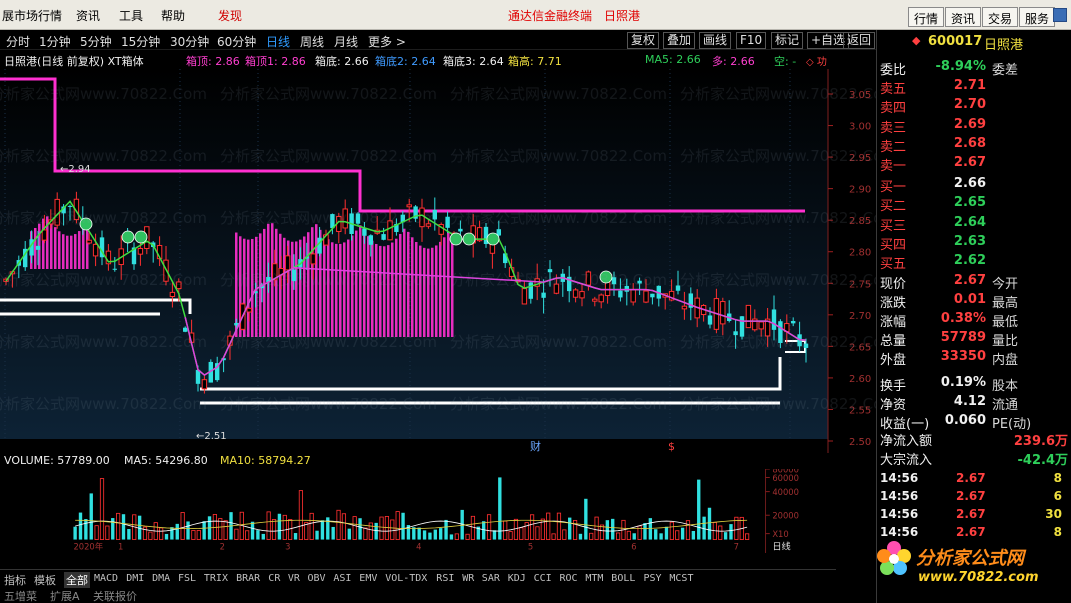 Image resolution: width=1071 pixels, height=603 pixels. Describe the element at coordinates (623, 578) in the screenshot. I see `indicator-tab-boll: BOLL` at that location.